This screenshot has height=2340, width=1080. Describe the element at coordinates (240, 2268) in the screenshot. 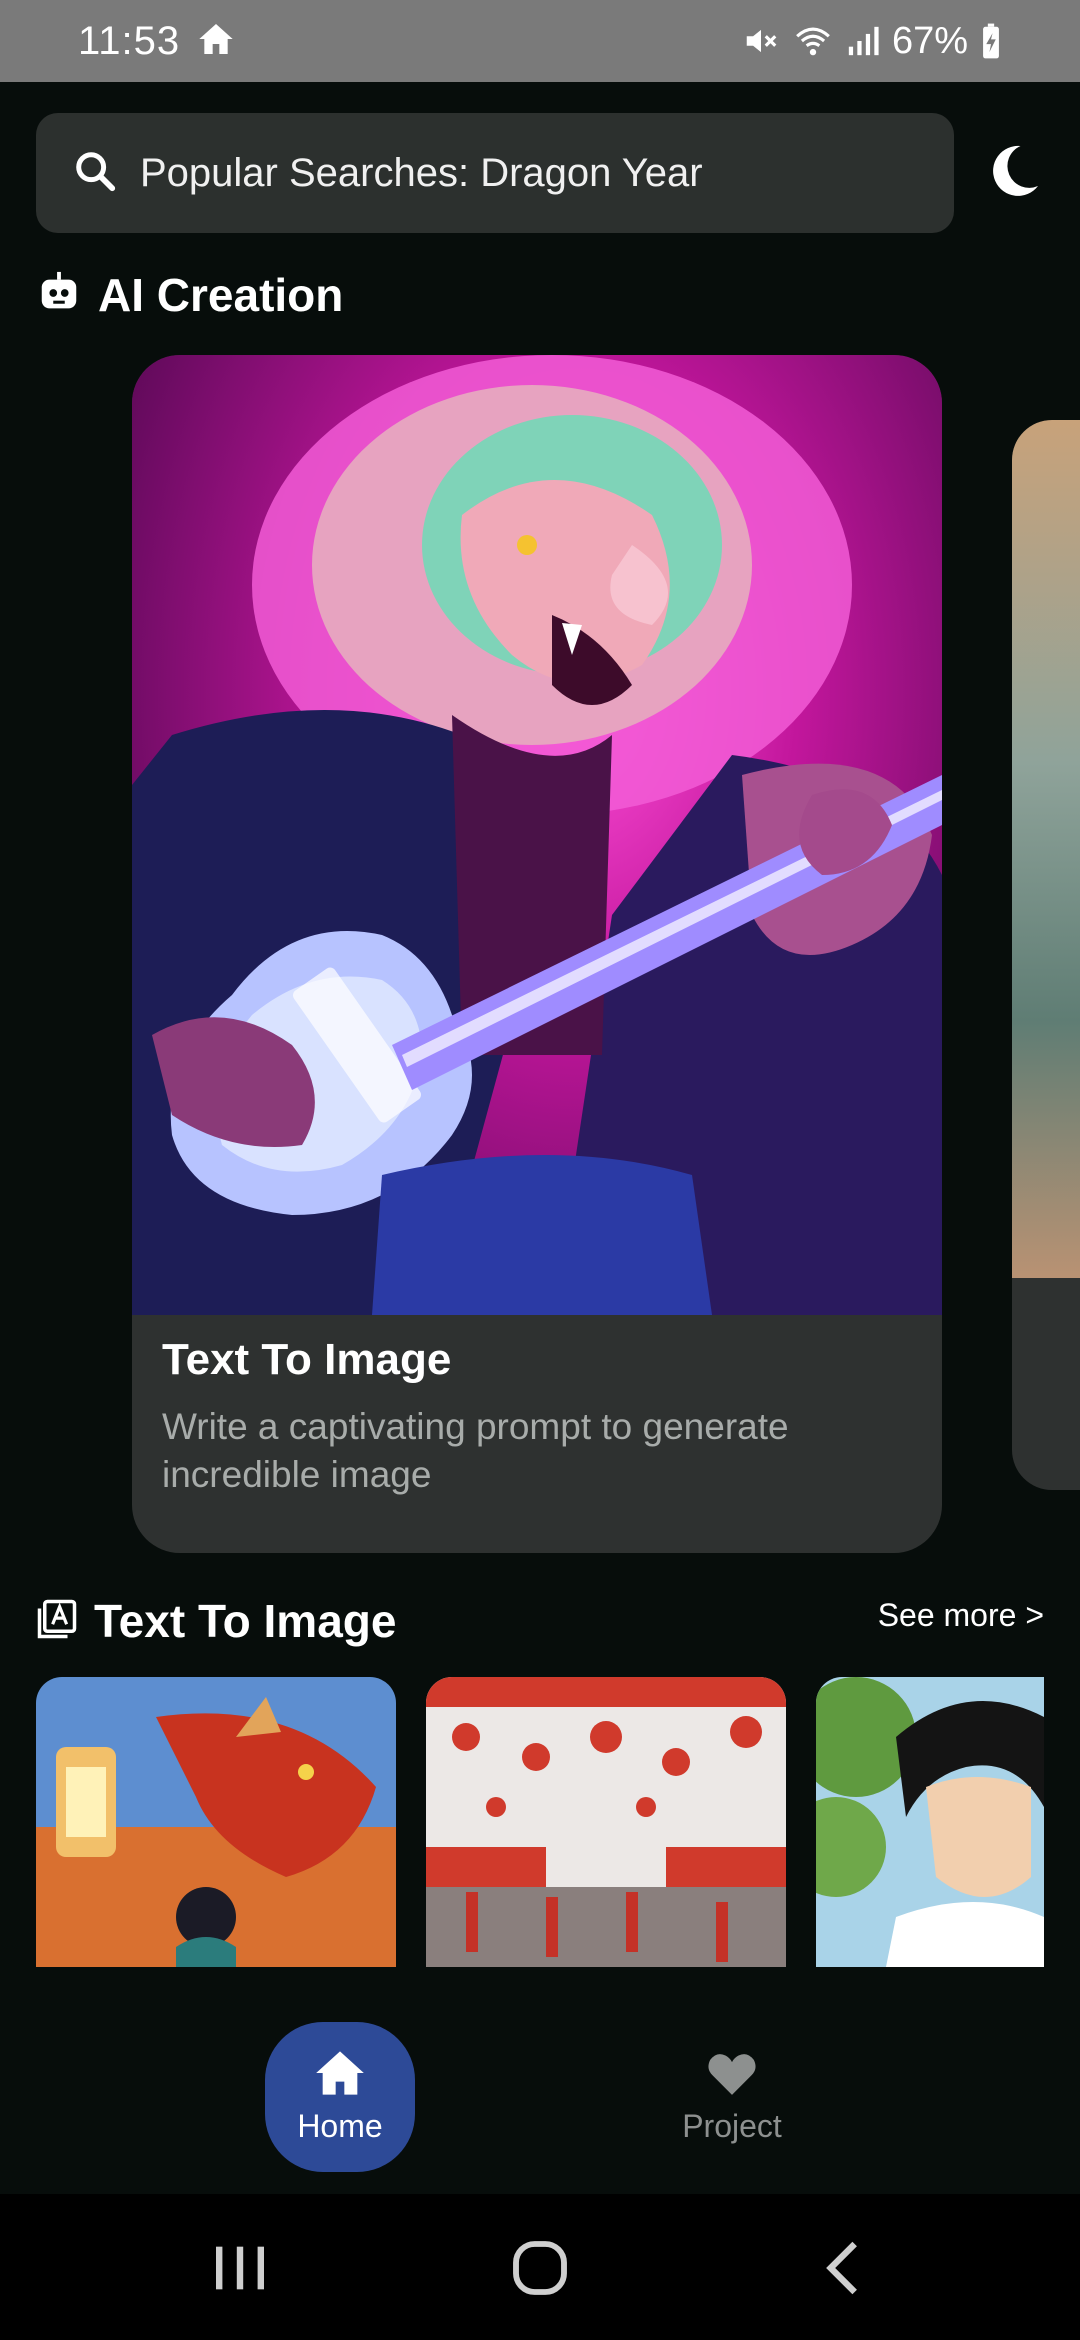

I see `recents-icon` at that location.